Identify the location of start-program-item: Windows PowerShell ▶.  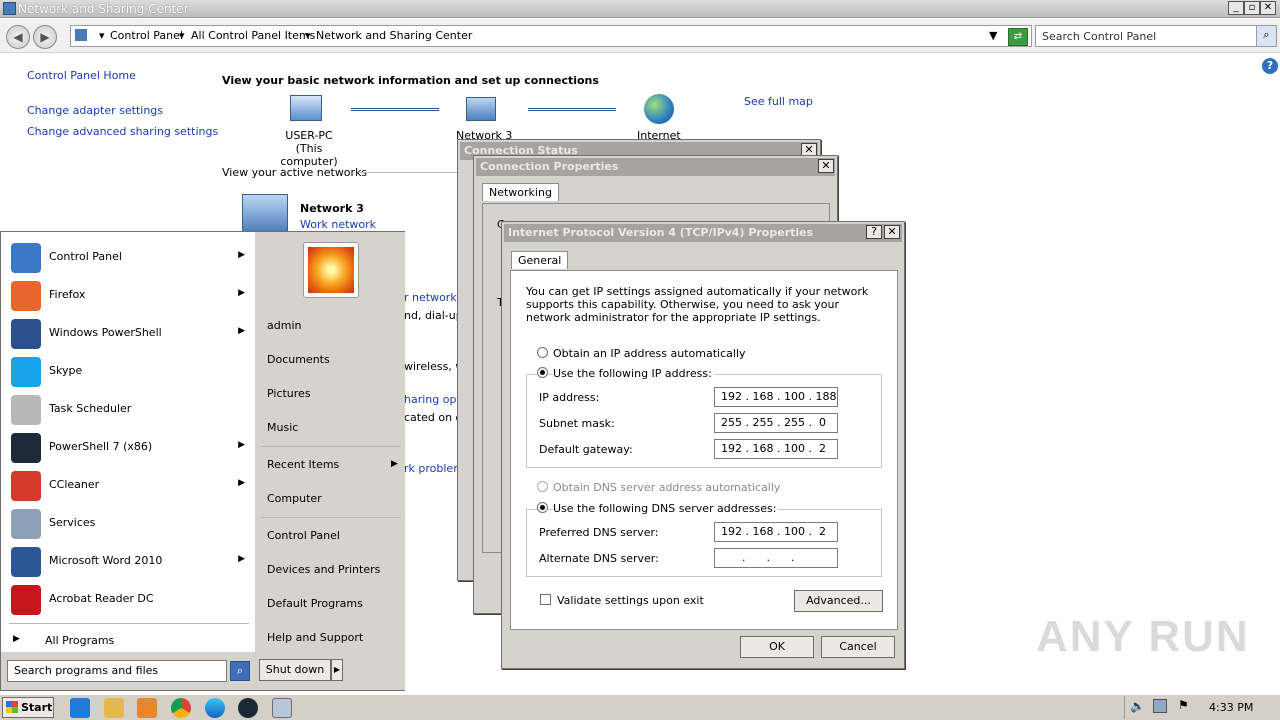
(129, 333).